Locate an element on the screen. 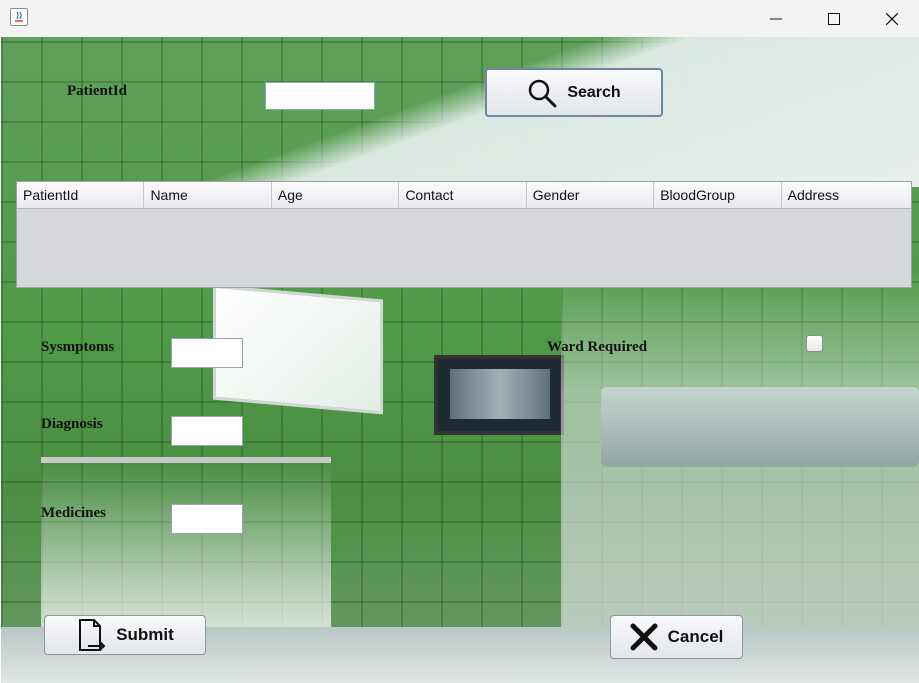  submit-button: Submit is located at coordinates (125, 635).